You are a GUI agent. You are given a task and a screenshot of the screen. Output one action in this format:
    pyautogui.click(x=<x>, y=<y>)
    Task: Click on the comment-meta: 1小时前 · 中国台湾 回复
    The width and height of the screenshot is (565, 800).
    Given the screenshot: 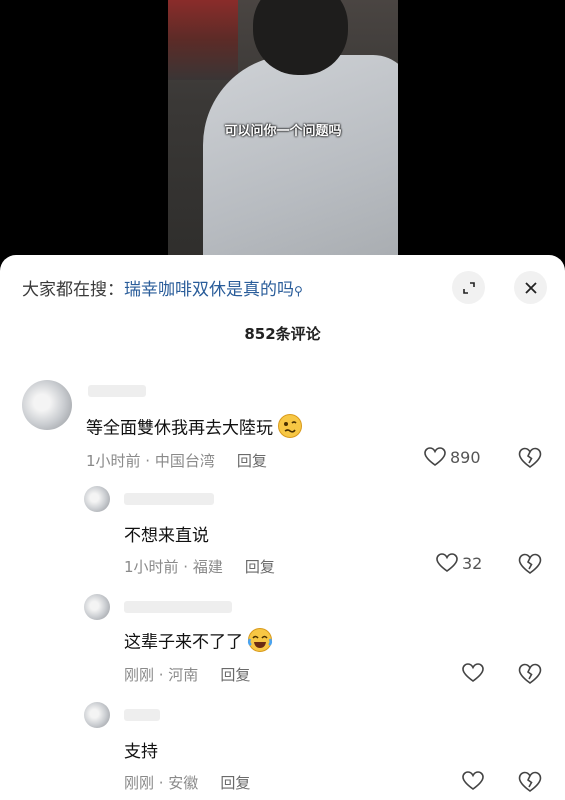 What is the action you would take?
    pyautogui.click(x=176, y=460)
    